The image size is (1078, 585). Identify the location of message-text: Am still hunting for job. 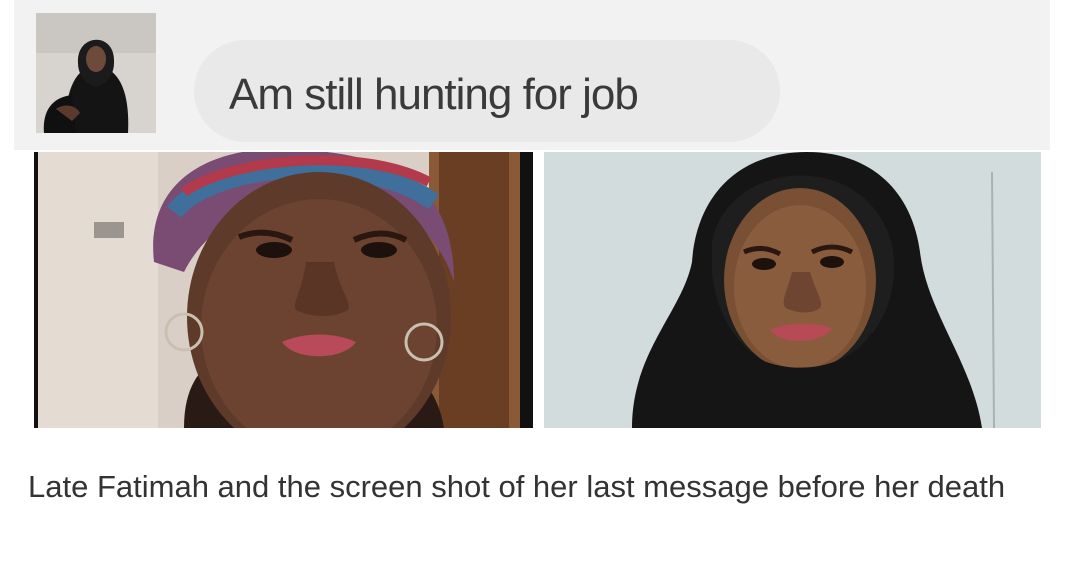
(434, 94).